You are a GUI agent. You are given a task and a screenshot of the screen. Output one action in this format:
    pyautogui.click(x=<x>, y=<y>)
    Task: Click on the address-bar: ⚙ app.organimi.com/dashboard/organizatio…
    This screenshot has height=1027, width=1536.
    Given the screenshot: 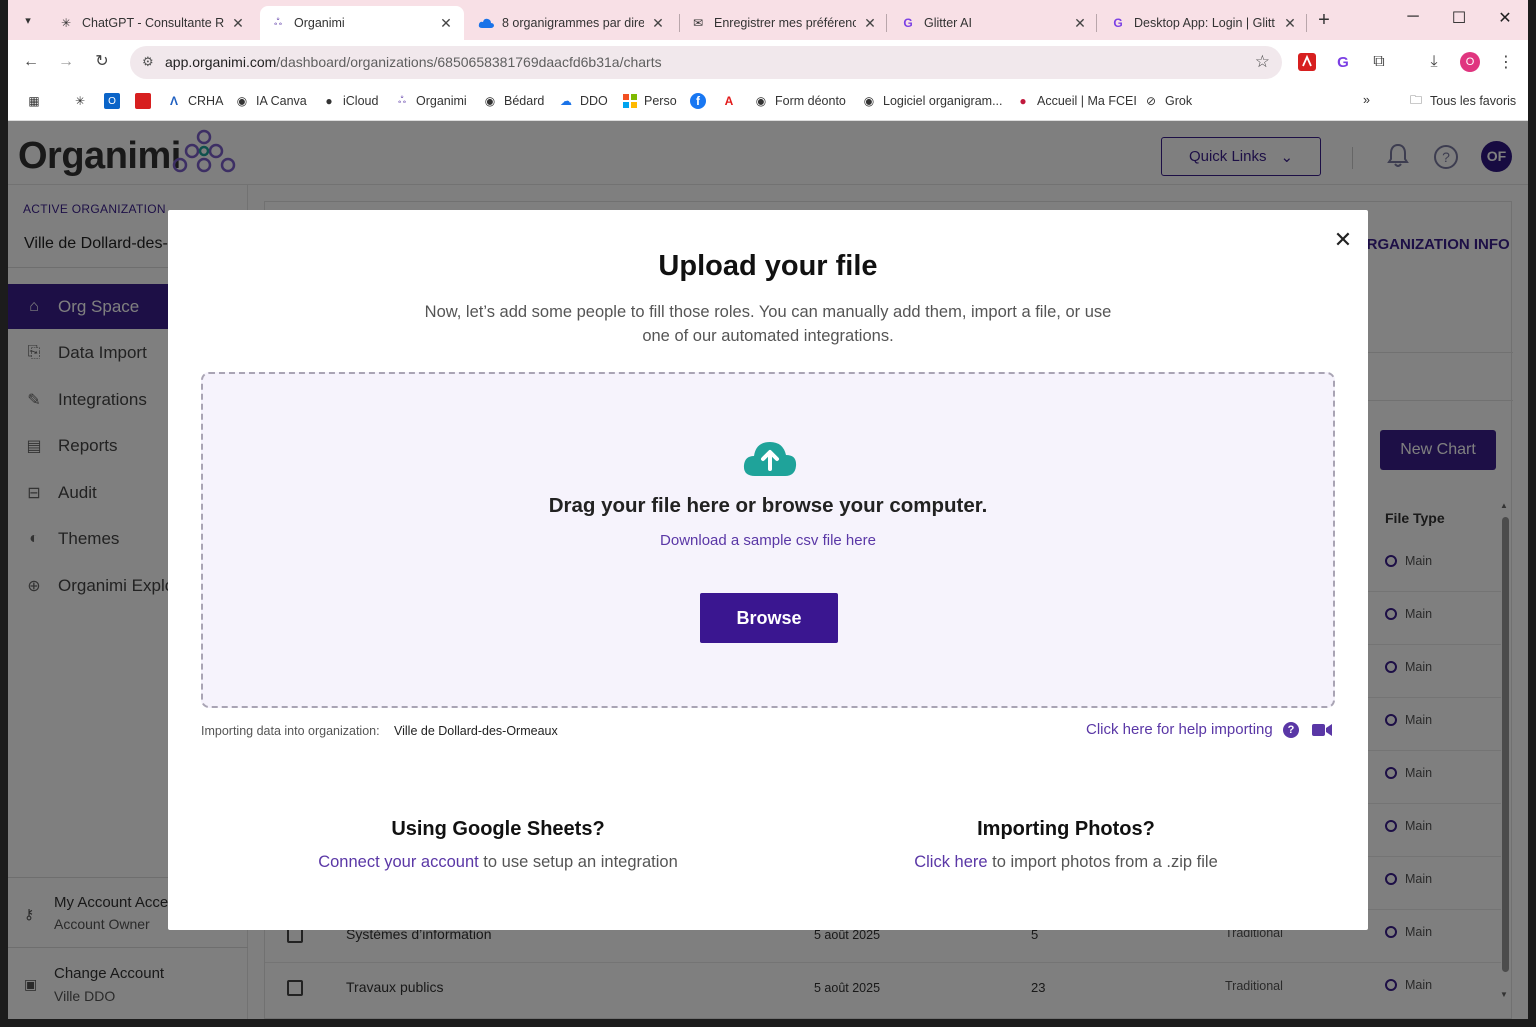 What is the action you would take?
    pyautogui.click(x=706, y=62)
    